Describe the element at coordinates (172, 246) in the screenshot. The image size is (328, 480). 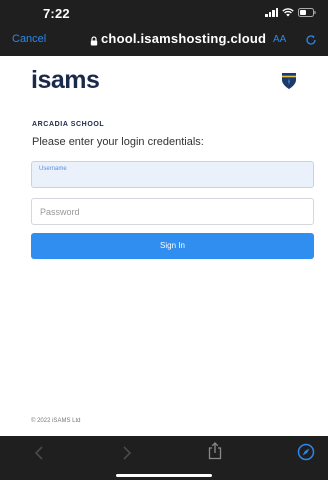
I see `sign-in-button: Sign In` at that location.